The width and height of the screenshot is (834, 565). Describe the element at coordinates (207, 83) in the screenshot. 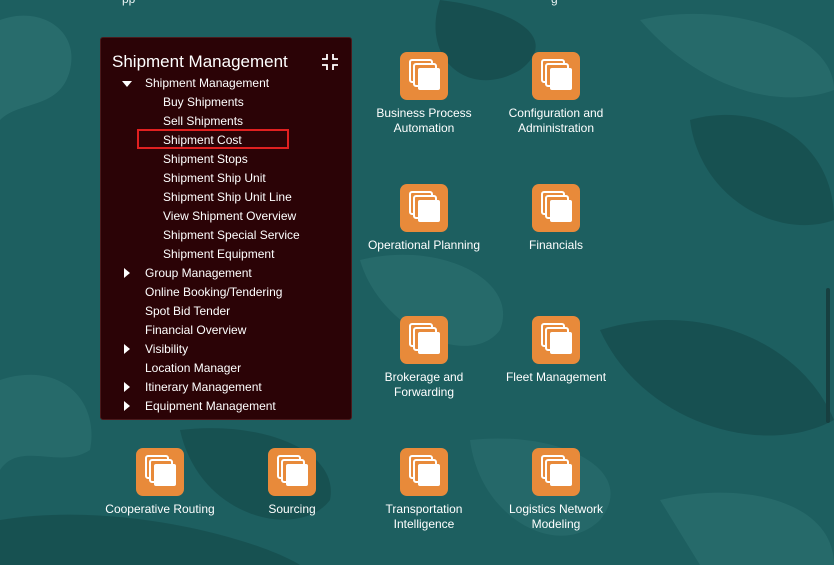

I see `menu-item-shipment-management: Shipment Management` at that location.